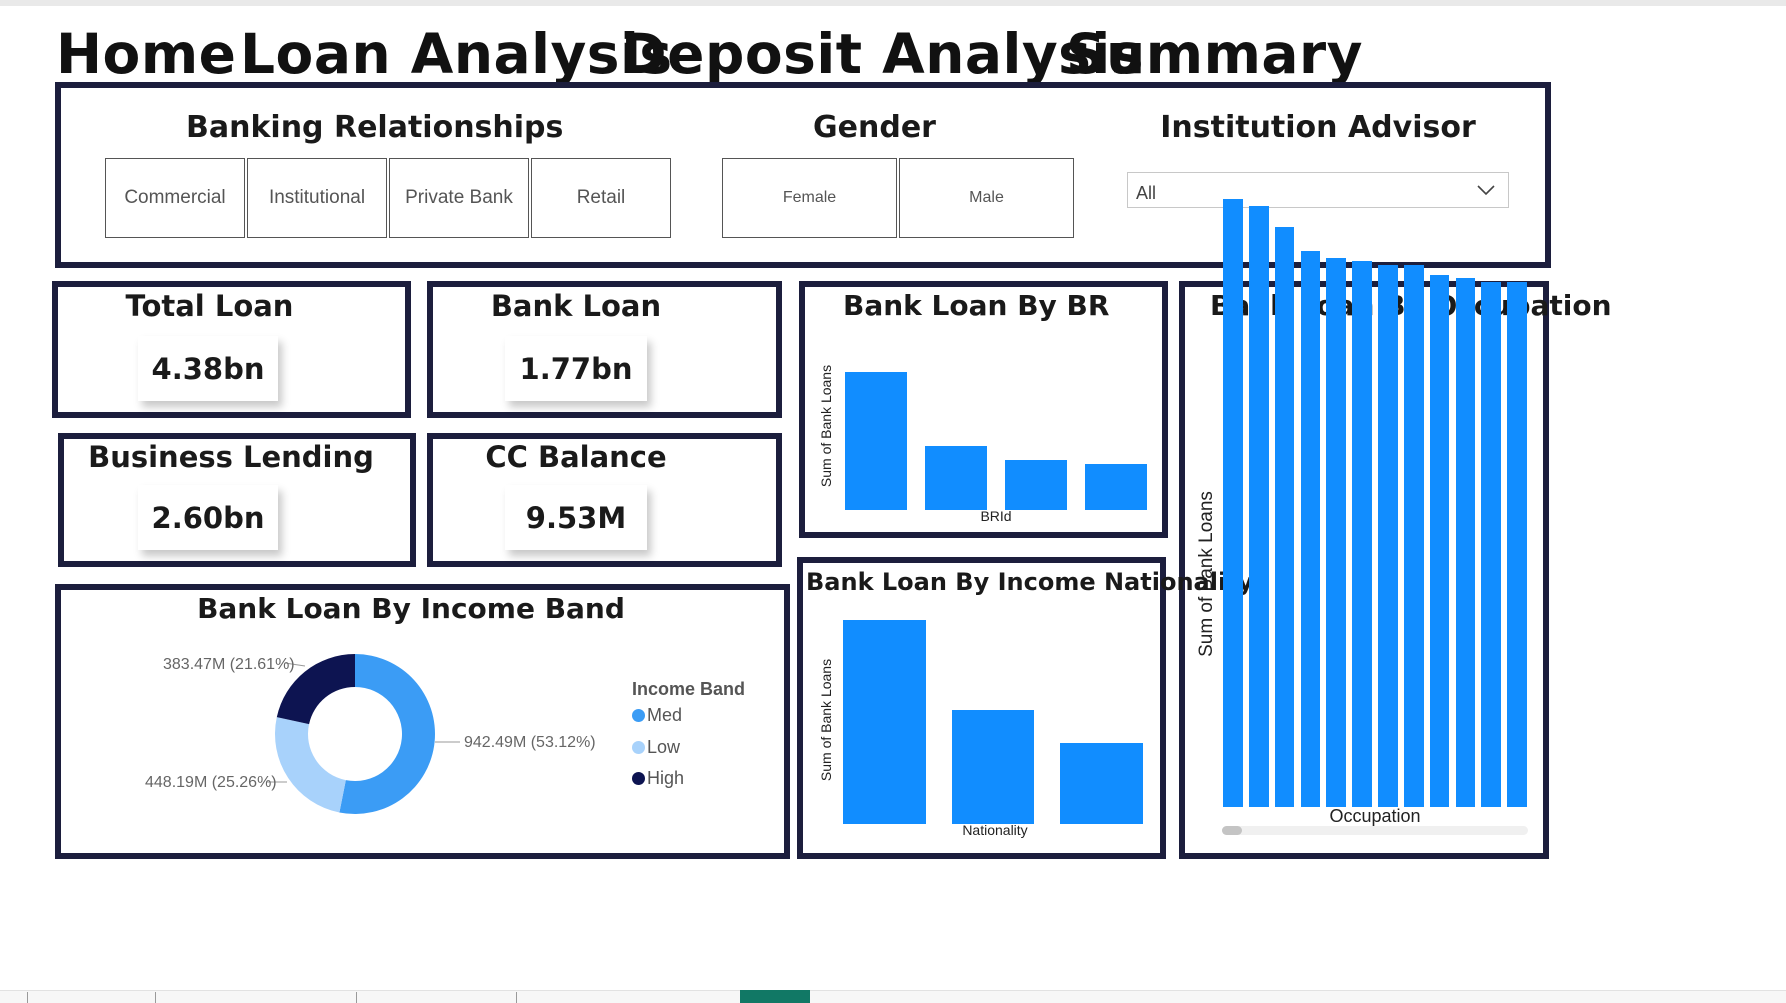  Describe the element at coordinates (576, 368) in the screenshot. I see `bank-loan-value: 1.77bn` at that location.